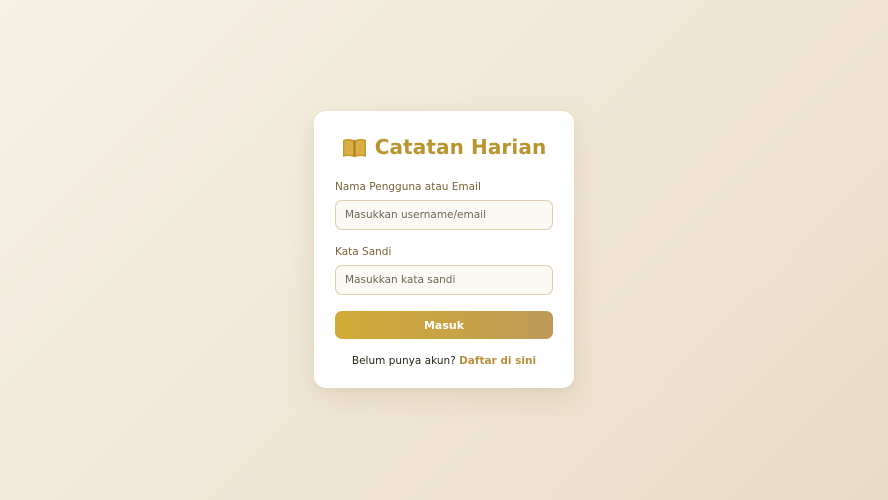  I want to click on app-header: Catatan Harian, so click(444, 147).